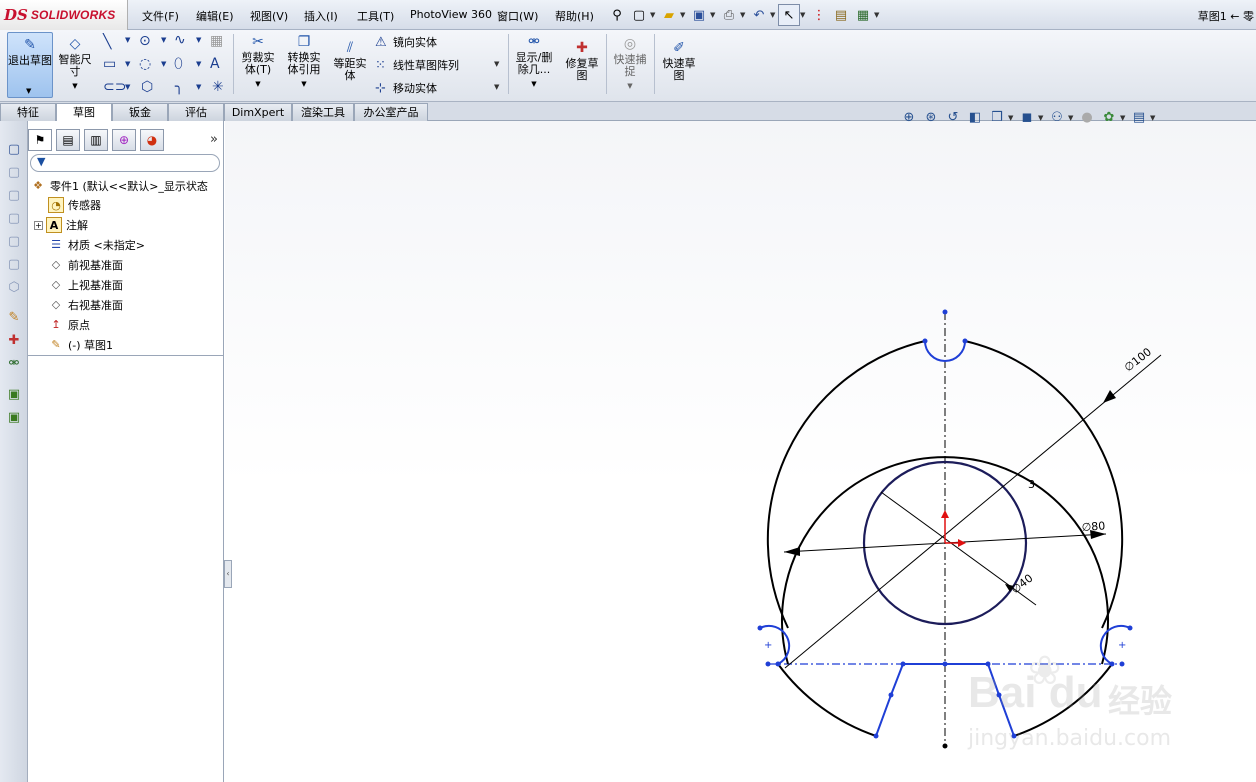  What do you see at coordinates (1093, 526) in the screenshot?
I see `dimension-text-80: ∅80` at bounding box center [1093, 526].